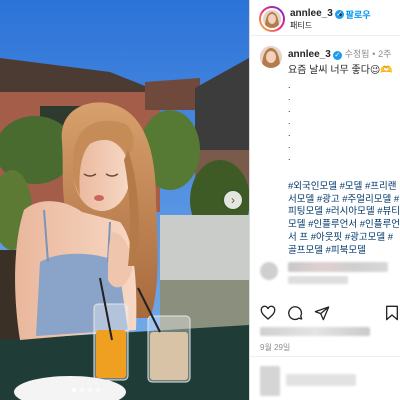  I want to click on caption-text: 요즘 날씨 너무 좋다😉🫶, so click(340, 70).